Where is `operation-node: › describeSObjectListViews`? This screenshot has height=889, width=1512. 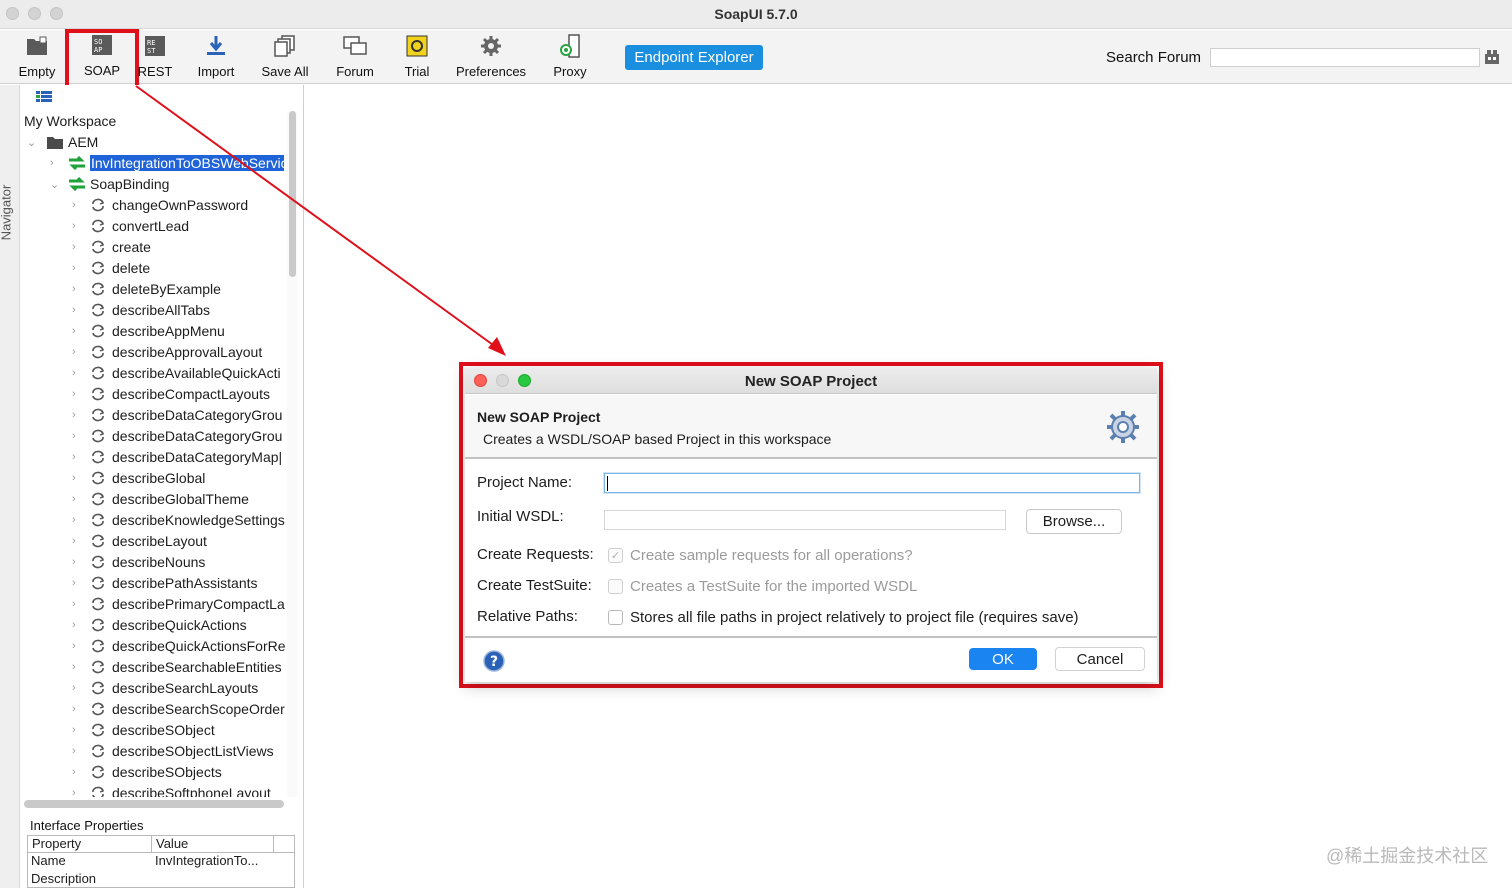 operation-node: › describeSObjectListViews is located at coordinates (173, 751).